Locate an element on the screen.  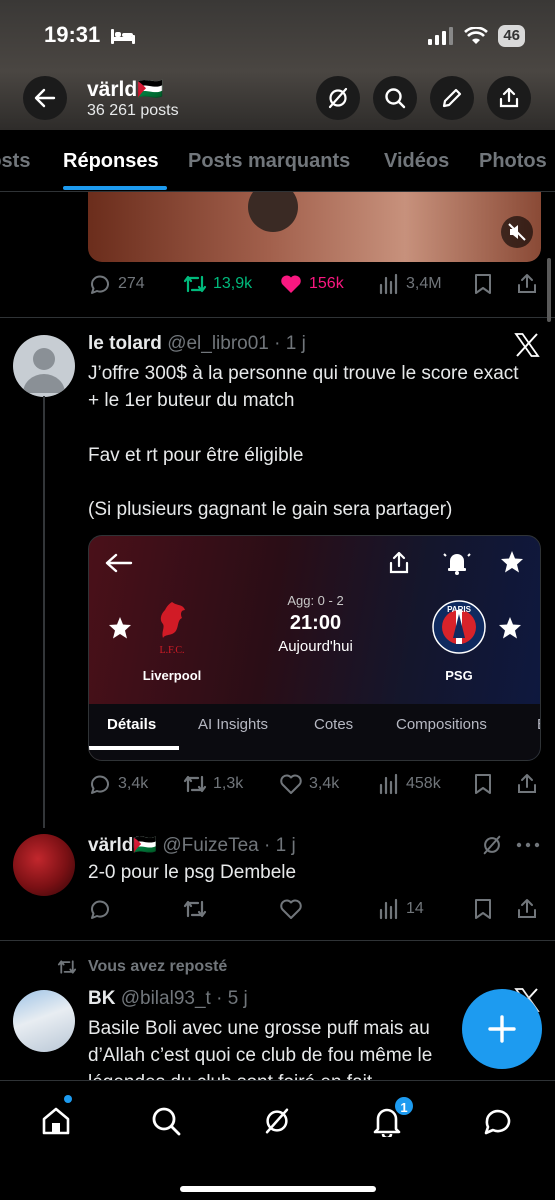
author-handle: @el_libro01 is located at coordinates (218, 343).